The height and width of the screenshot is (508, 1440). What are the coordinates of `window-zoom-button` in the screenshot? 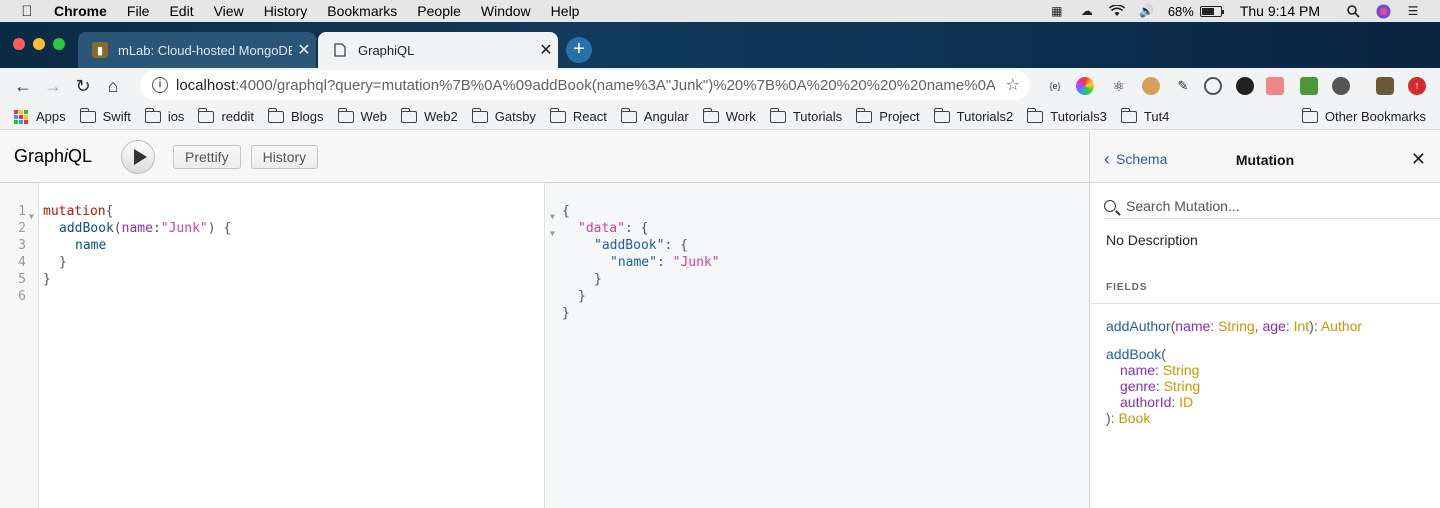 It's located at (59, 44).